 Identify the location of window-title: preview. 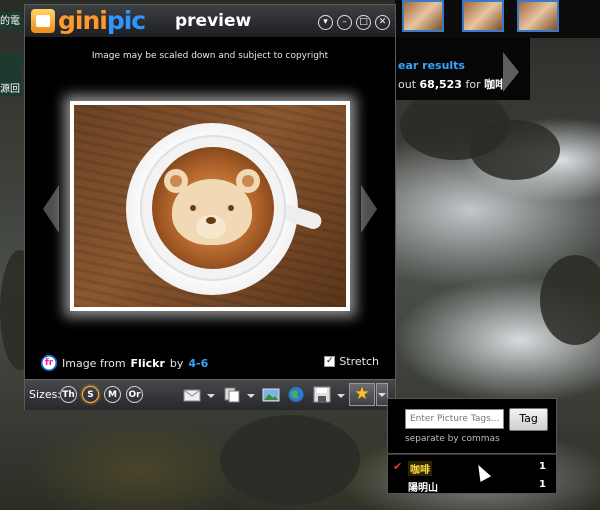
(213, 21).